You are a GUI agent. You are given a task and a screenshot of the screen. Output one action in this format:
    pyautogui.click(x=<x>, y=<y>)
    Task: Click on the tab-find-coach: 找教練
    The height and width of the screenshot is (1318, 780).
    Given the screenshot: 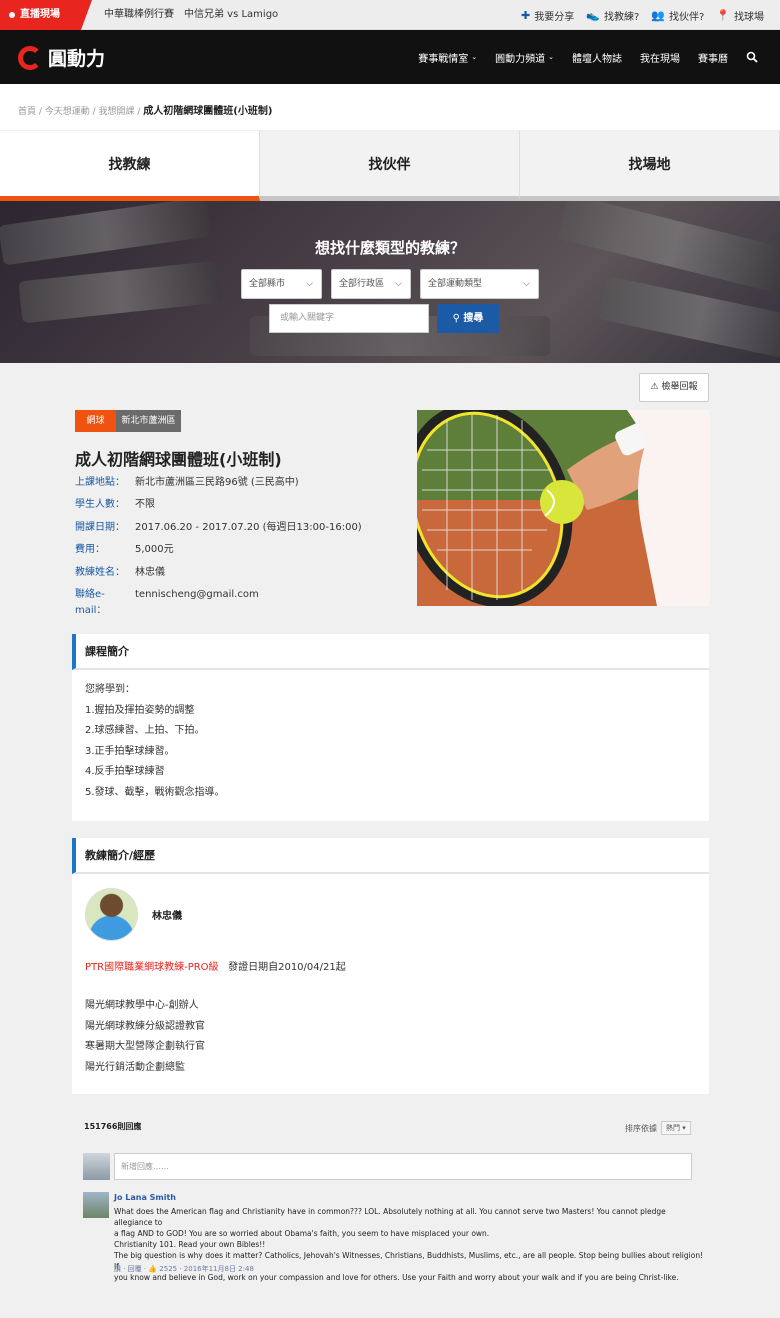 What is the action you would take?
    pyautogui.click(x=130, y=166)
    